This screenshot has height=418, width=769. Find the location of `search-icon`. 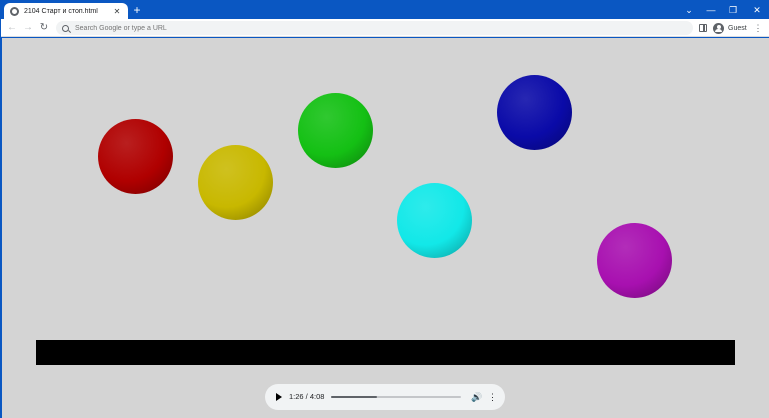

search-icon is located at coordinates (65, 28).